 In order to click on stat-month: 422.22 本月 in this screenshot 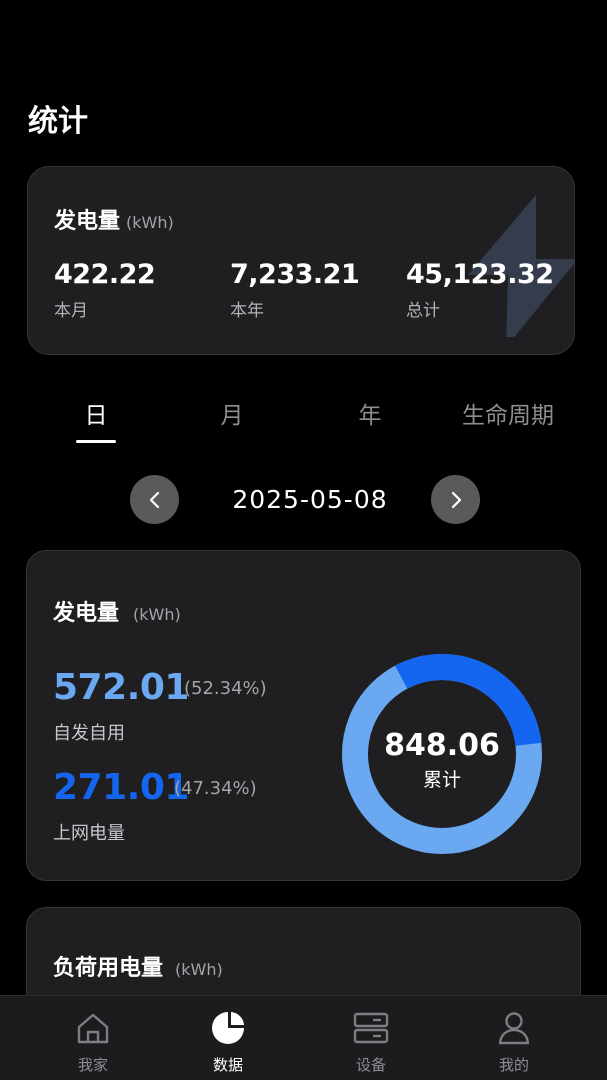, I will do `click(105, 290)`.